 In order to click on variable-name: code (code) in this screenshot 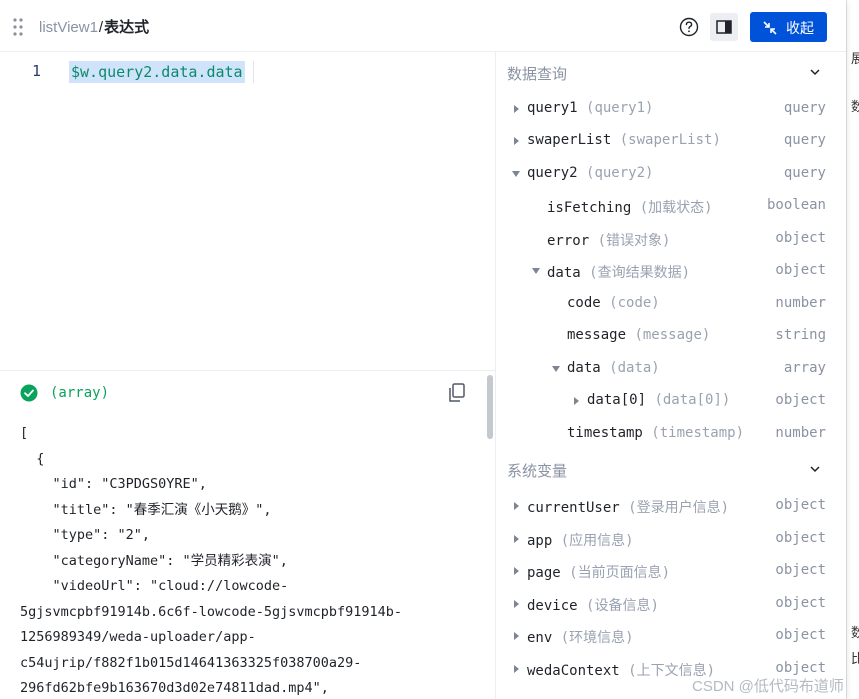, I will do `click(613, 303)`.